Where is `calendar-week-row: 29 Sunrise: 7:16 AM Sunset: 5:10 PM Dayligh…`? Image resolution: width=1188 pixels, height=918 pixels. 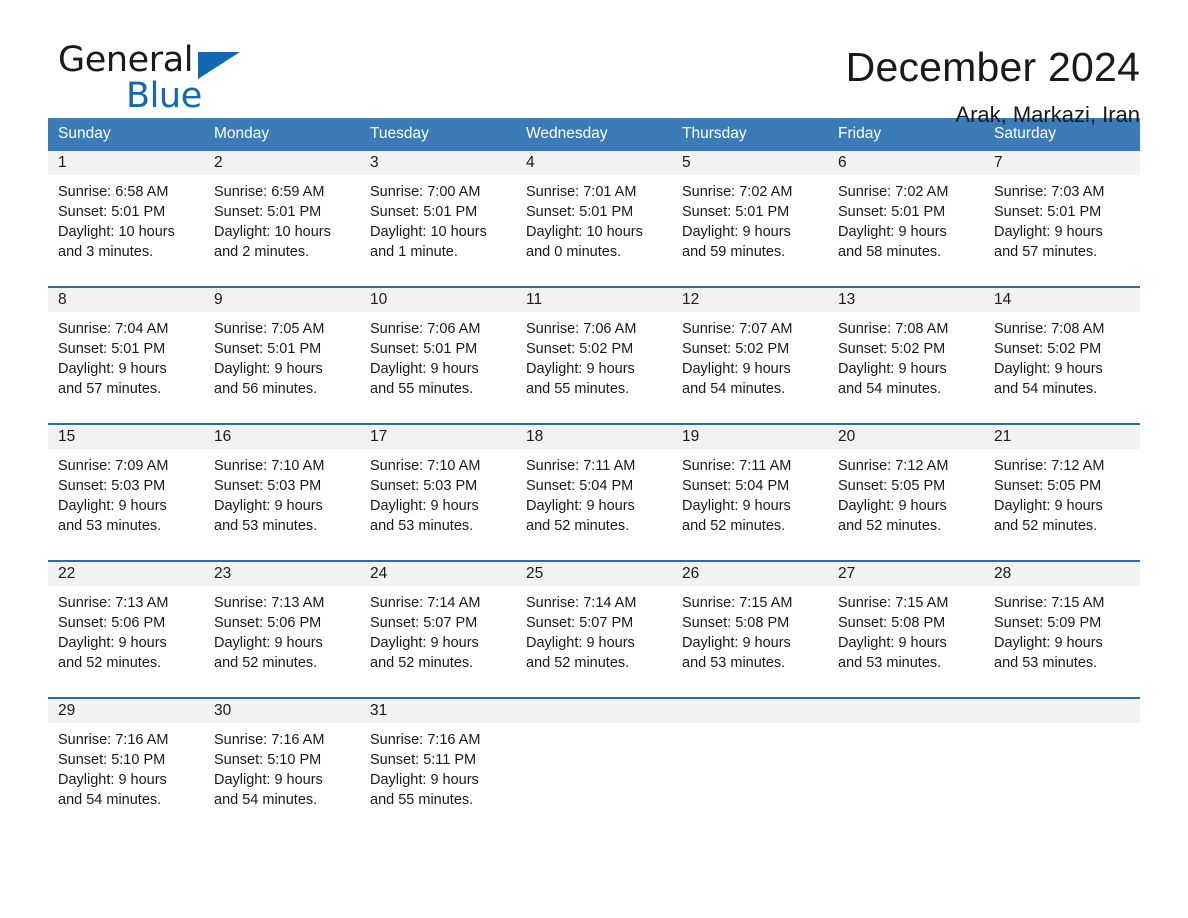
calendar-week-row: 29 Sunrise: 7:16 AM Sunset: 5:10 PM Dayligh… is located at coordinates (594, 761).